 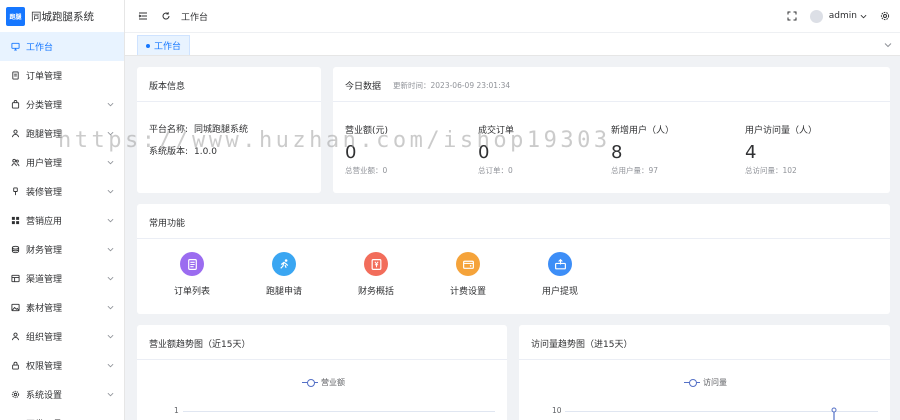 What do you see at coordinates (834, 413) in the screenshot?
I see `line-series-point` at bounding box center [834, 413].